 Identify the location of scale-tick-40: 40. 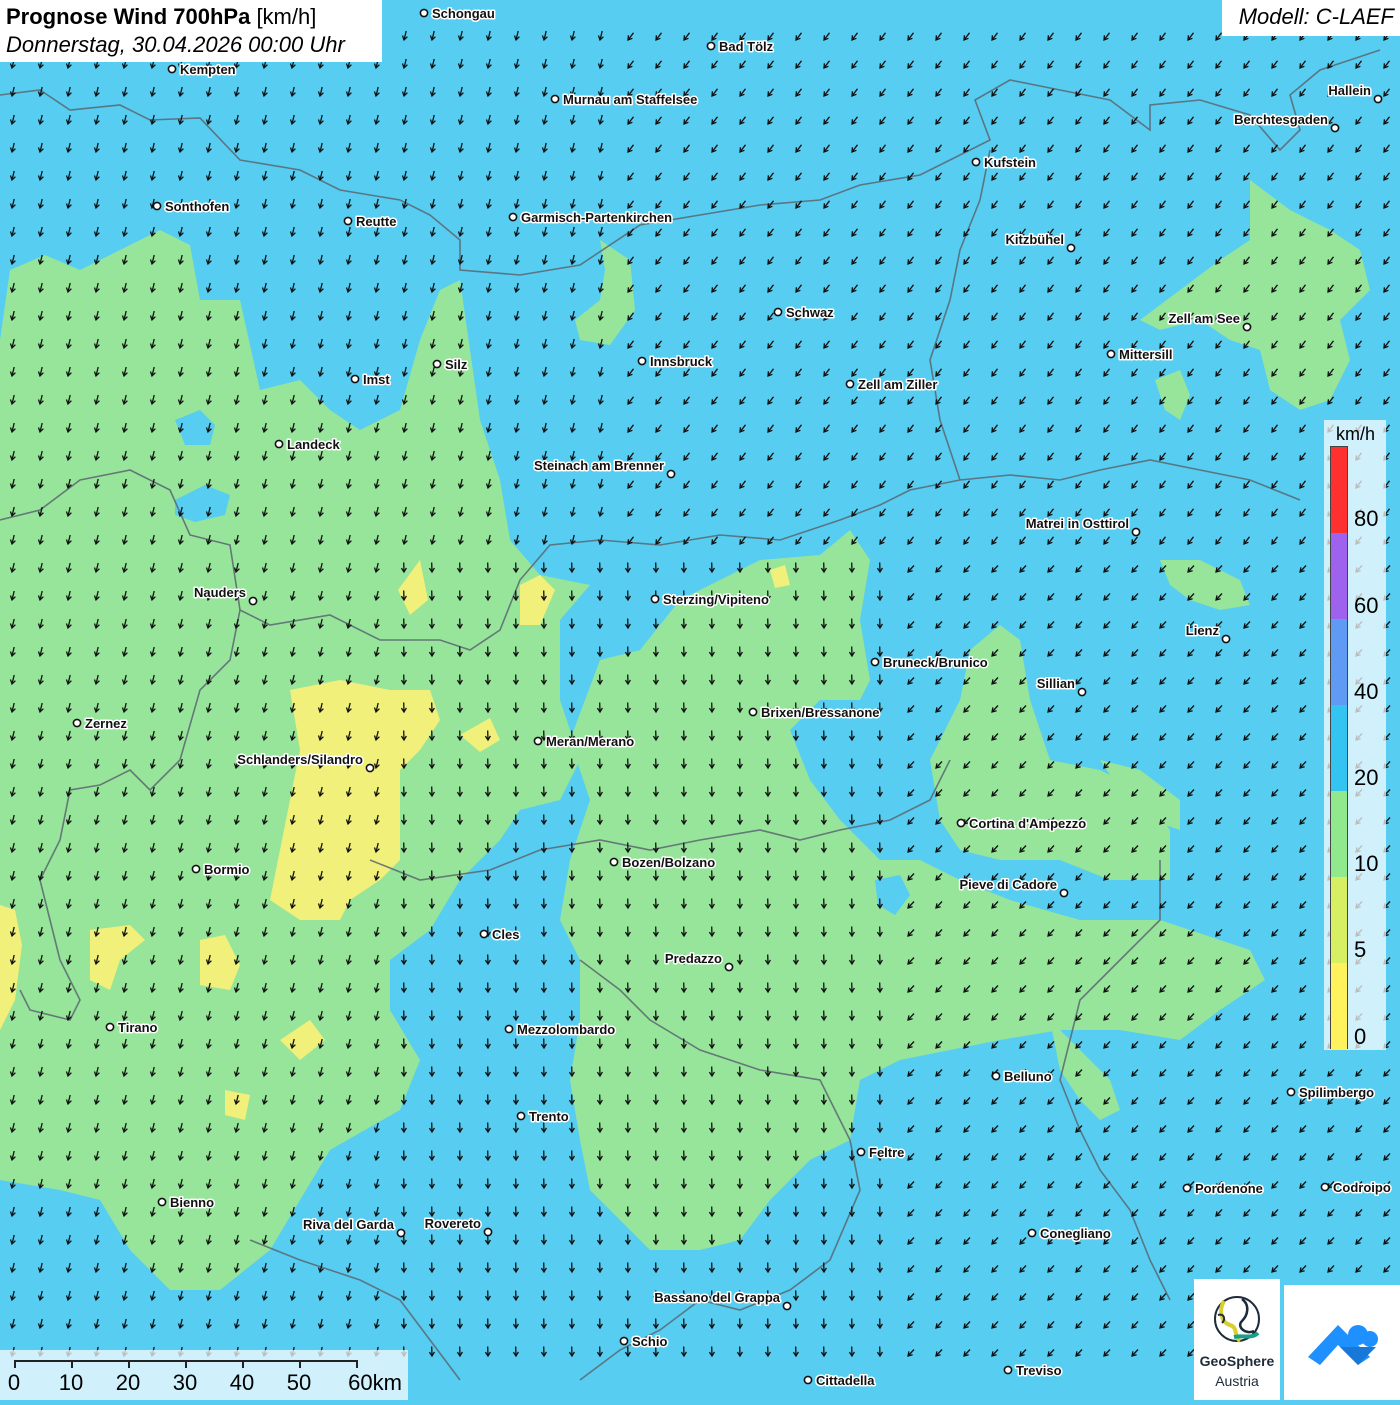
(242, 1382).